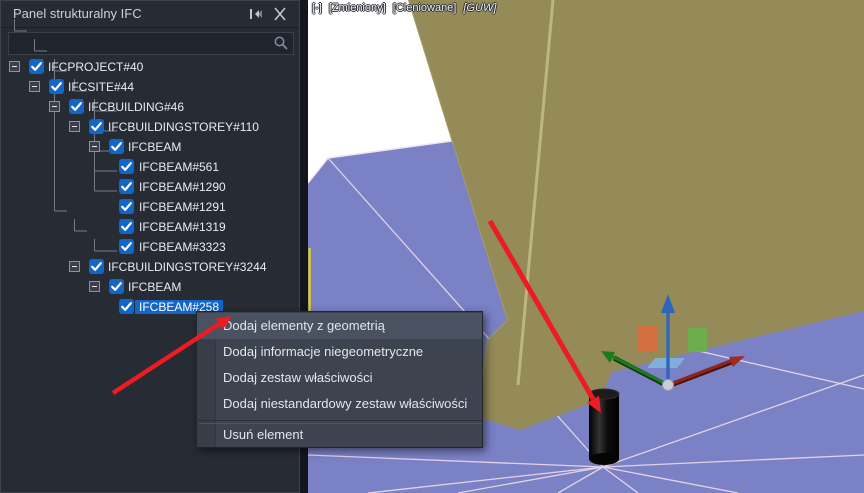  Describe the element at coordinates (183, 127) in the screenshot. I see `tree-item-label: IFCBUILDINGSTOREY#110` at that location.